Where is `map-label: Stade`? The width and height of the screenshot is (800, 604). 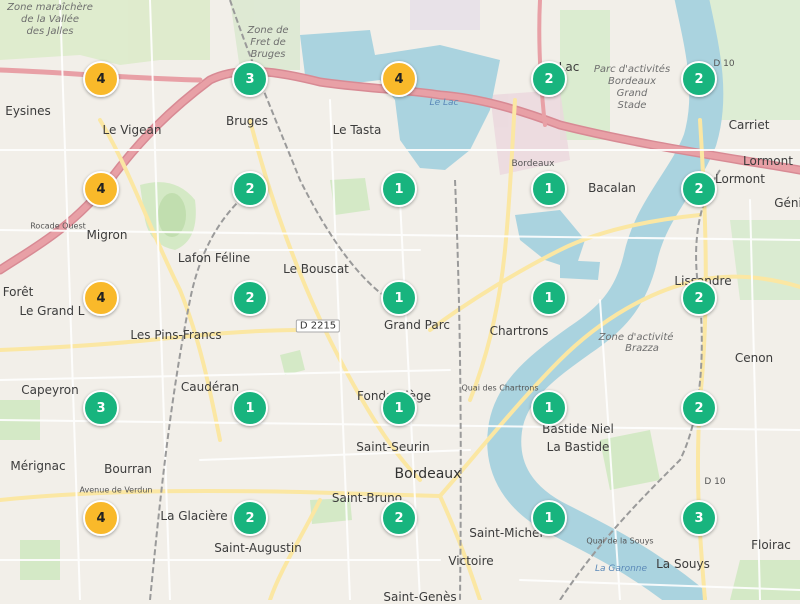
map-label: Stade is located at coordinates (632, 105).